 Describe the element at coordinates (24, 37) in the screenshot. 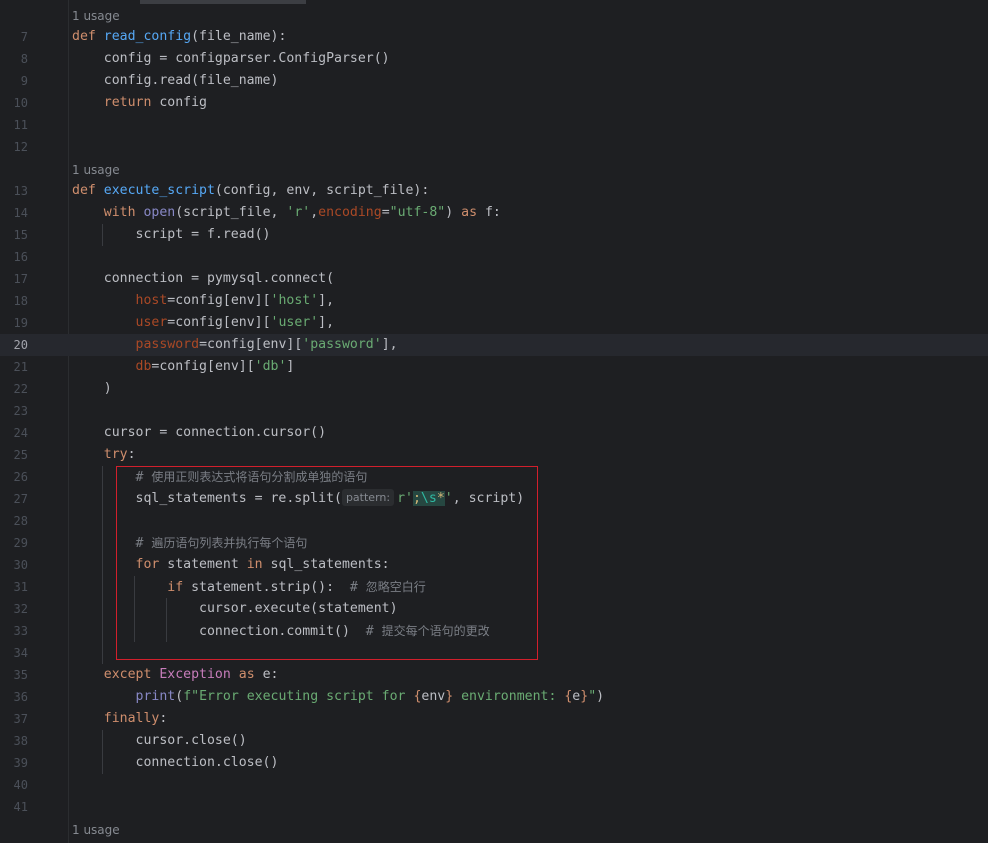

I see `line-number: 7` at that location.